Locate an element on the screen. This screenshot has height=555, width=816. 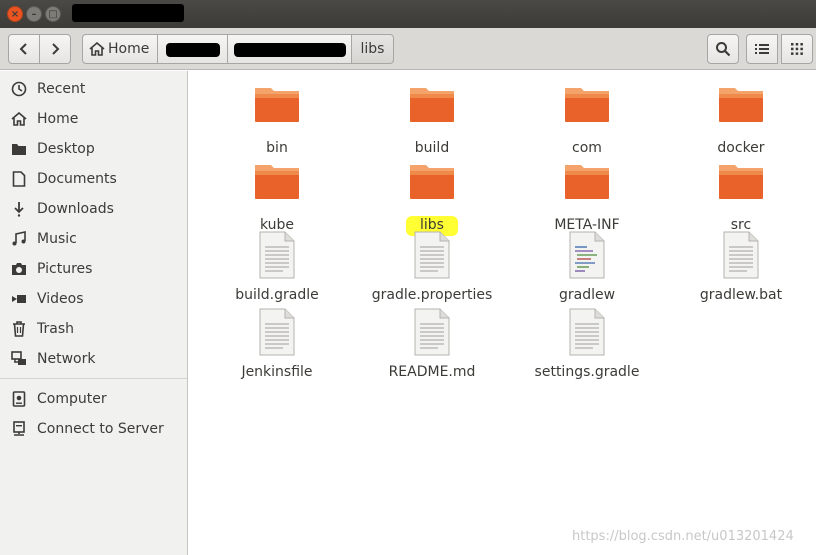
file-name: settings.gradle is located at coordinates (587, 372).